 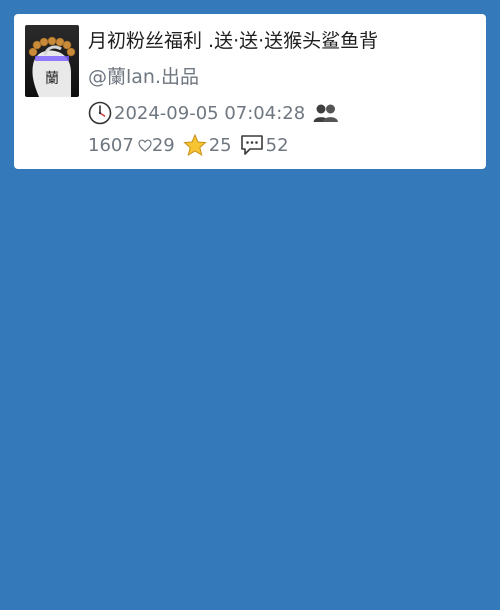 I want to click on comments-count: 52, so click(x=277, y=145).